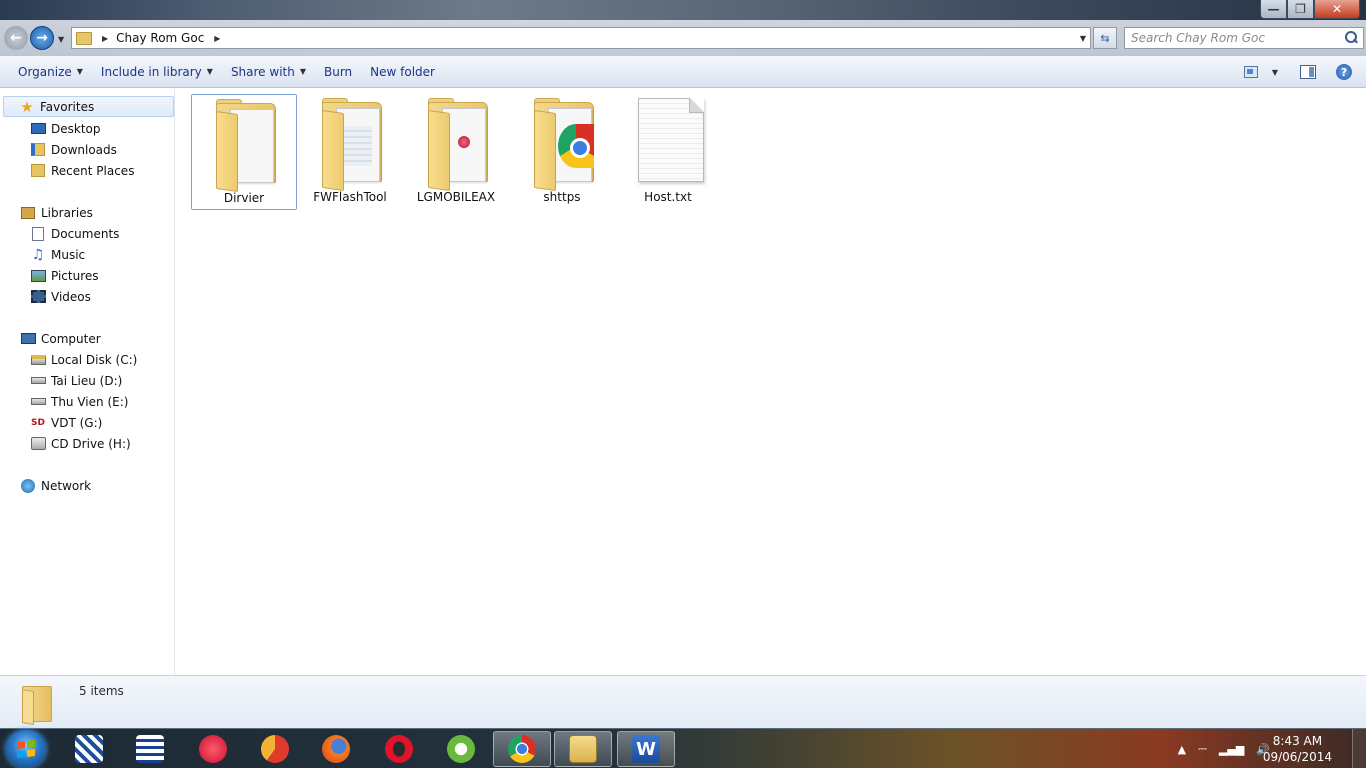  I want to click on nav-item-label: CD Drive (H:), so click(91, 443).